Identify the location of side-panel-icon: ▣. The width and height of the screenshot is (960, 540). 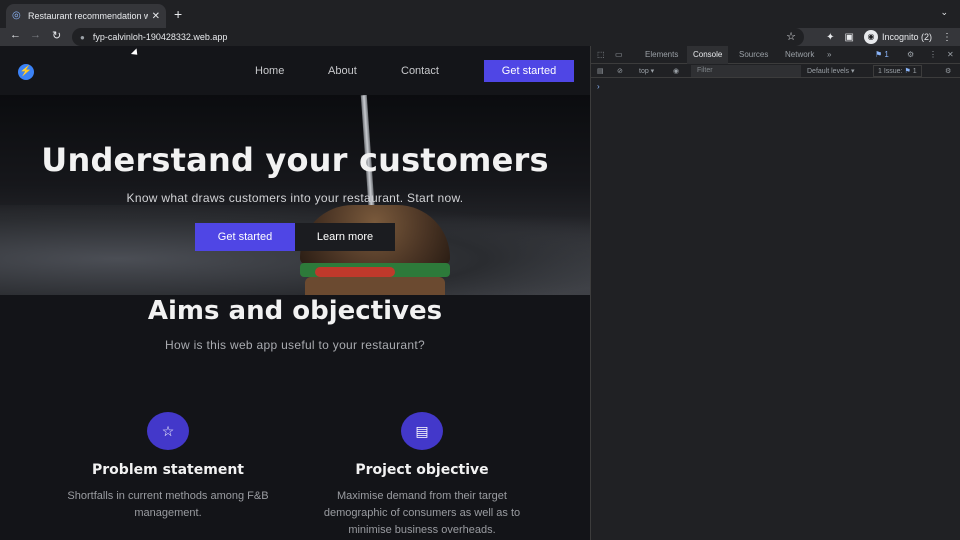
(849, 37).